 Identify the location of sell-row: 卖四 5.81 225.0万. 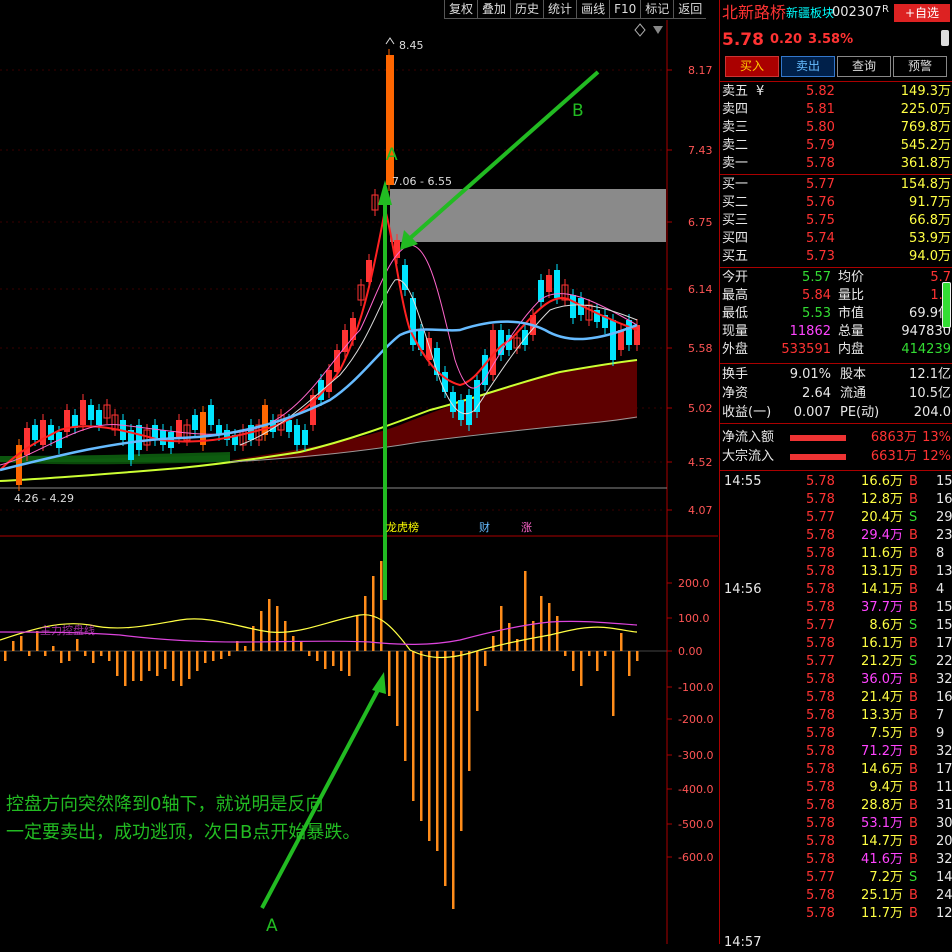
(836, 110).